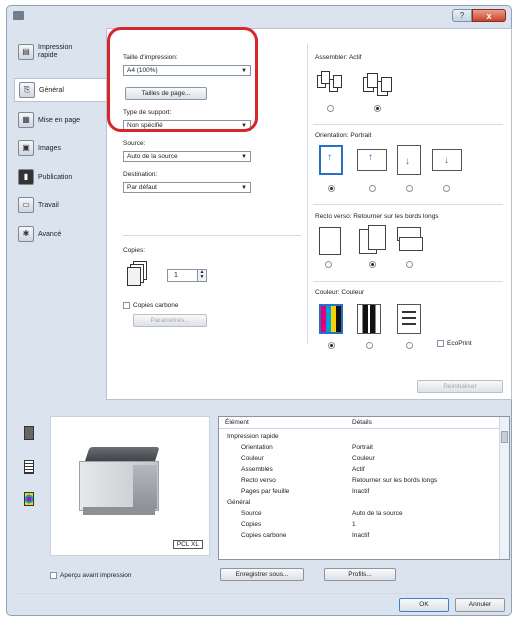 The width and height of the screenshot is (518, 620). What do you see at coordinates (96, 575) in the screenshot?
I see `print-preview-label: Aperçu avant impression` at bounding box center [96, 575].